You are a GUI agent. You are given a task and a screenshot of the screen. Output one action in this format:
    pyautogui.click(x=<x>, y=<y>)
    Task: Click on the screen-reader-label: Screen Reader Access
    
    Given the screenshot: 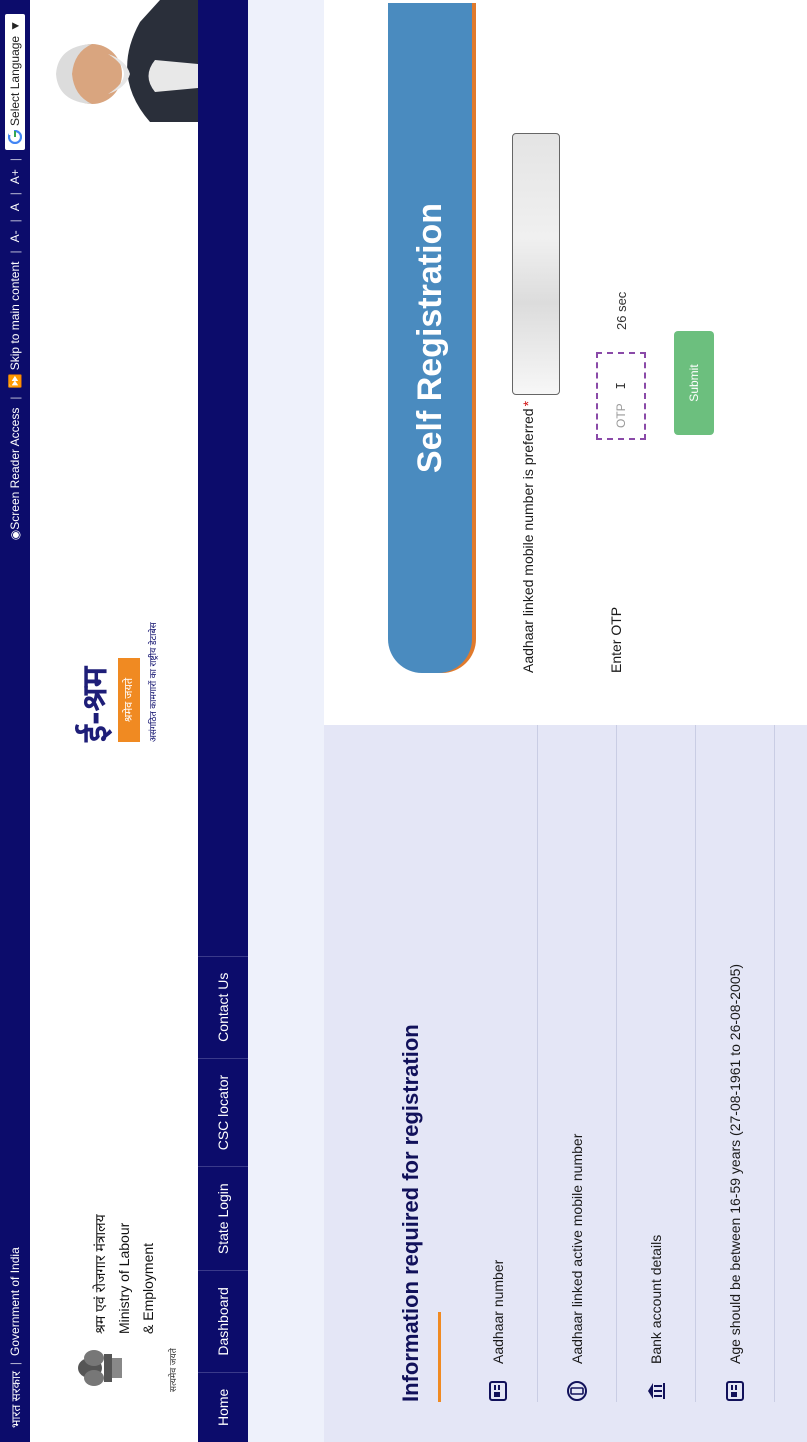 What is the action you would take?
    pyautogui.click(x=15, y=468)
    